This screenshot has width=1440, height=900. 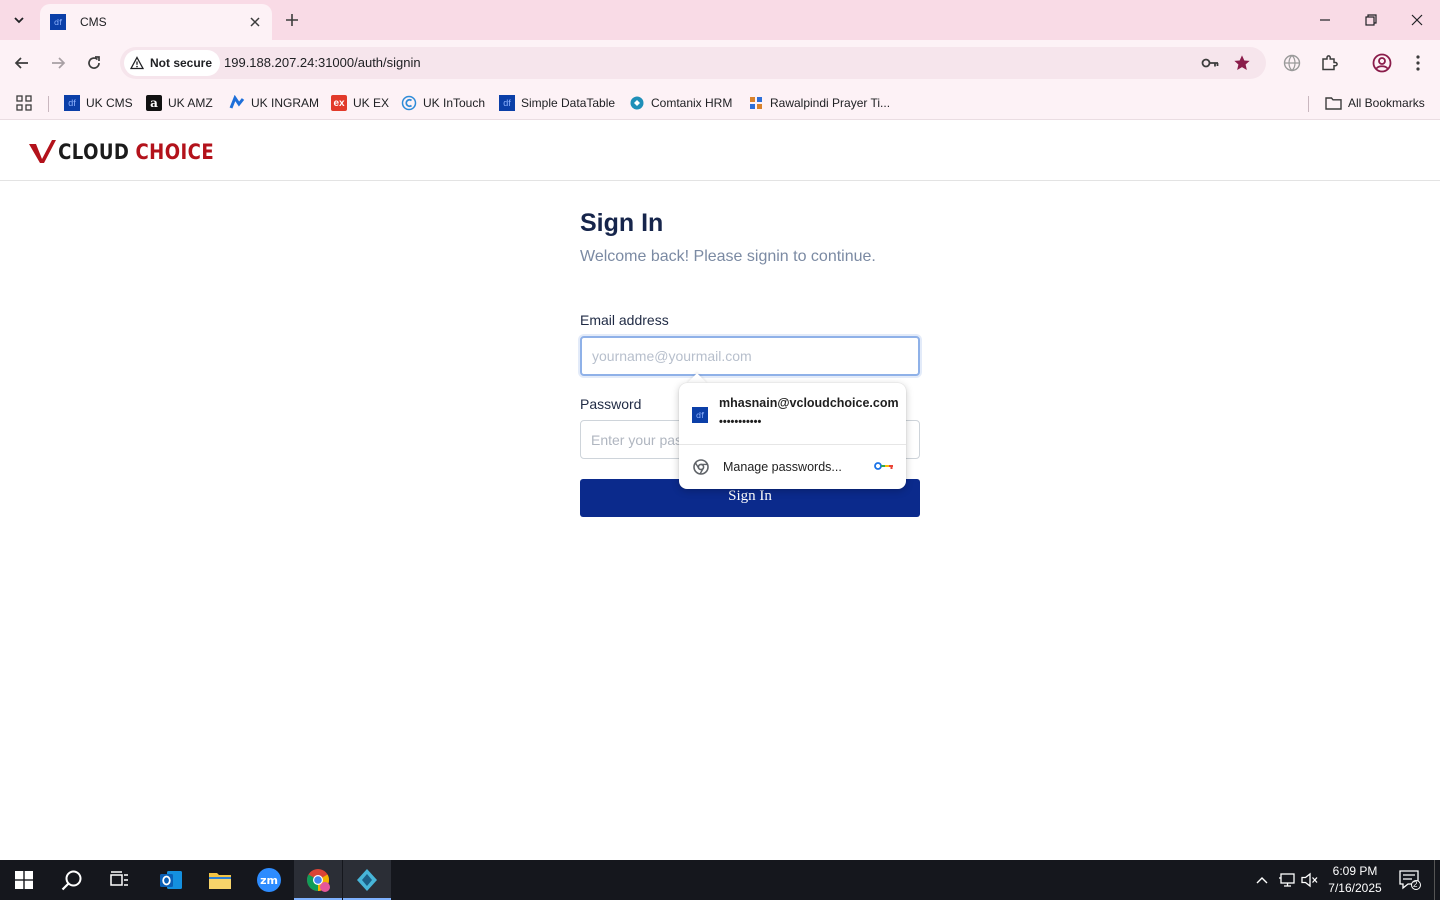 I want to click on chevron-up-icon, so click(x=1262, y=880).